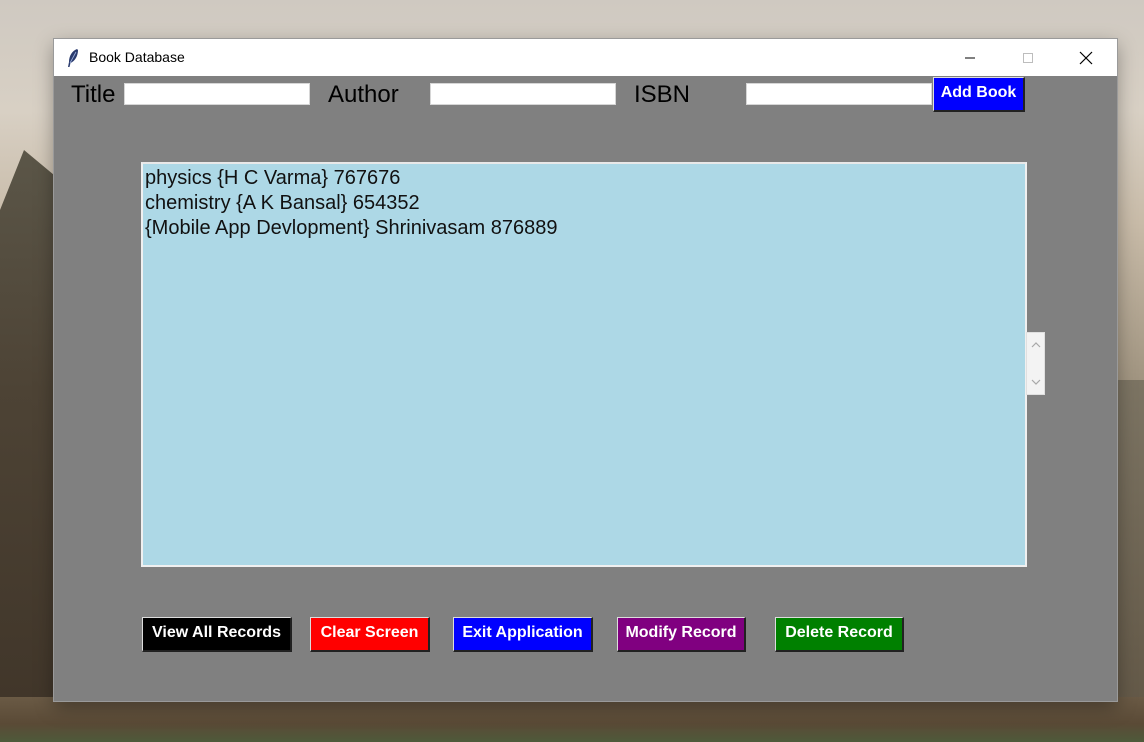  I want to click on scroll-up-button, so click(1035, 345).